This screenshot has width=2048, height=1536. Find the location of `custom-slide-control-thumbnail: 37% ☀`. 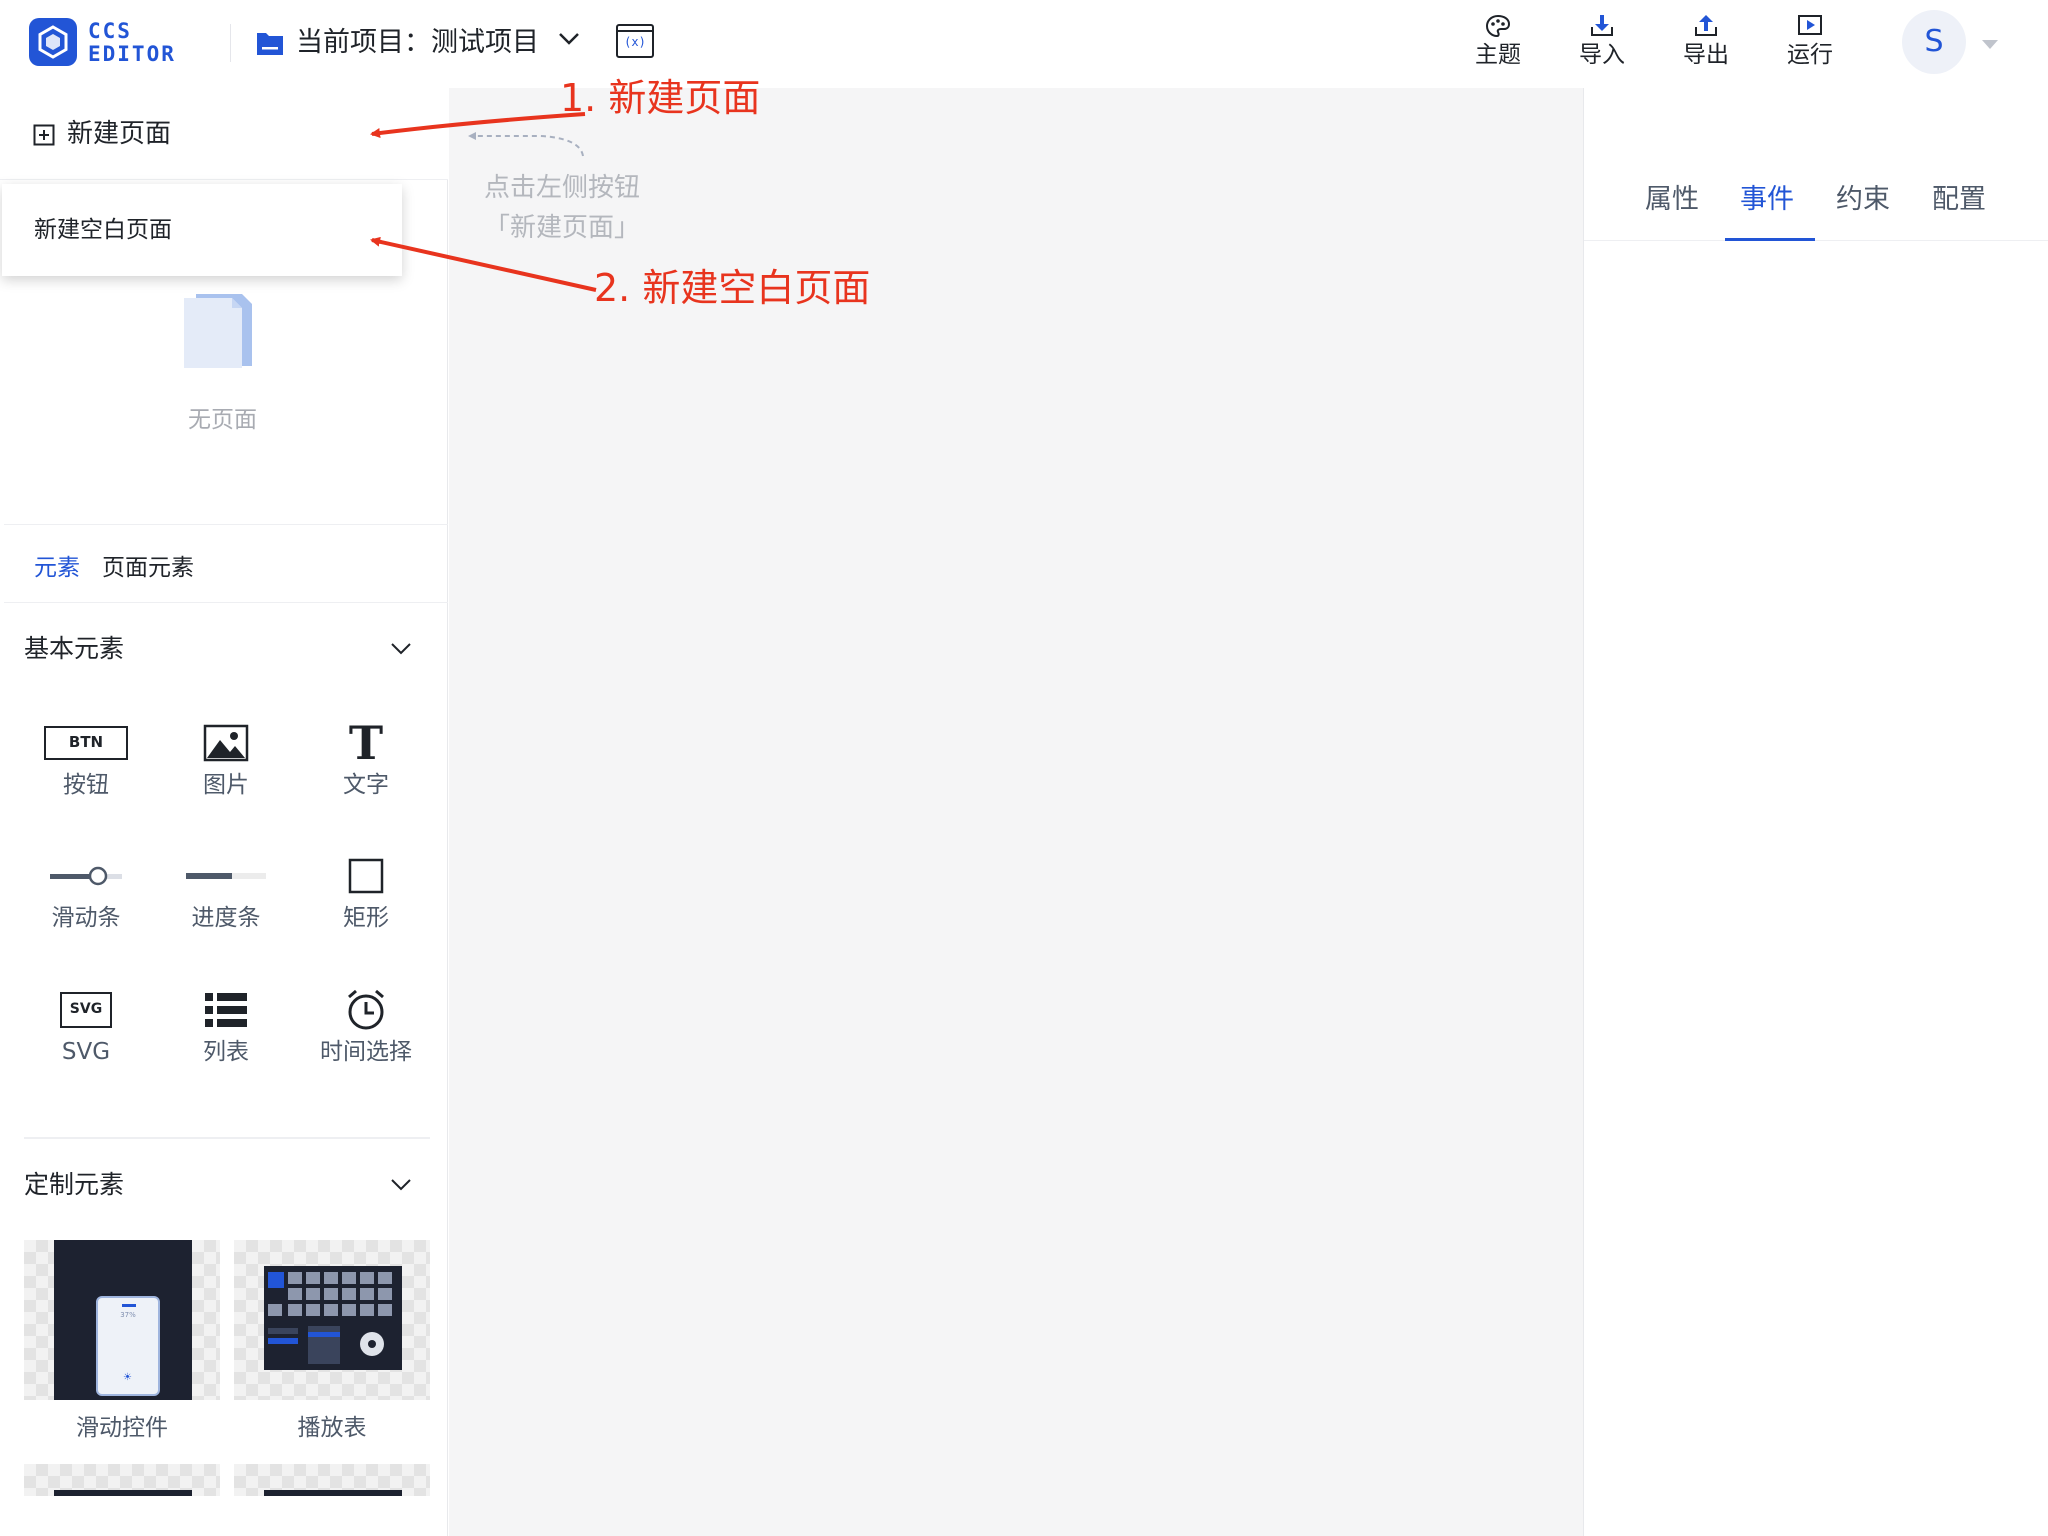

custom-slide-control-thumbnail: 37% ☀ is located at coordinates (122, 1320).